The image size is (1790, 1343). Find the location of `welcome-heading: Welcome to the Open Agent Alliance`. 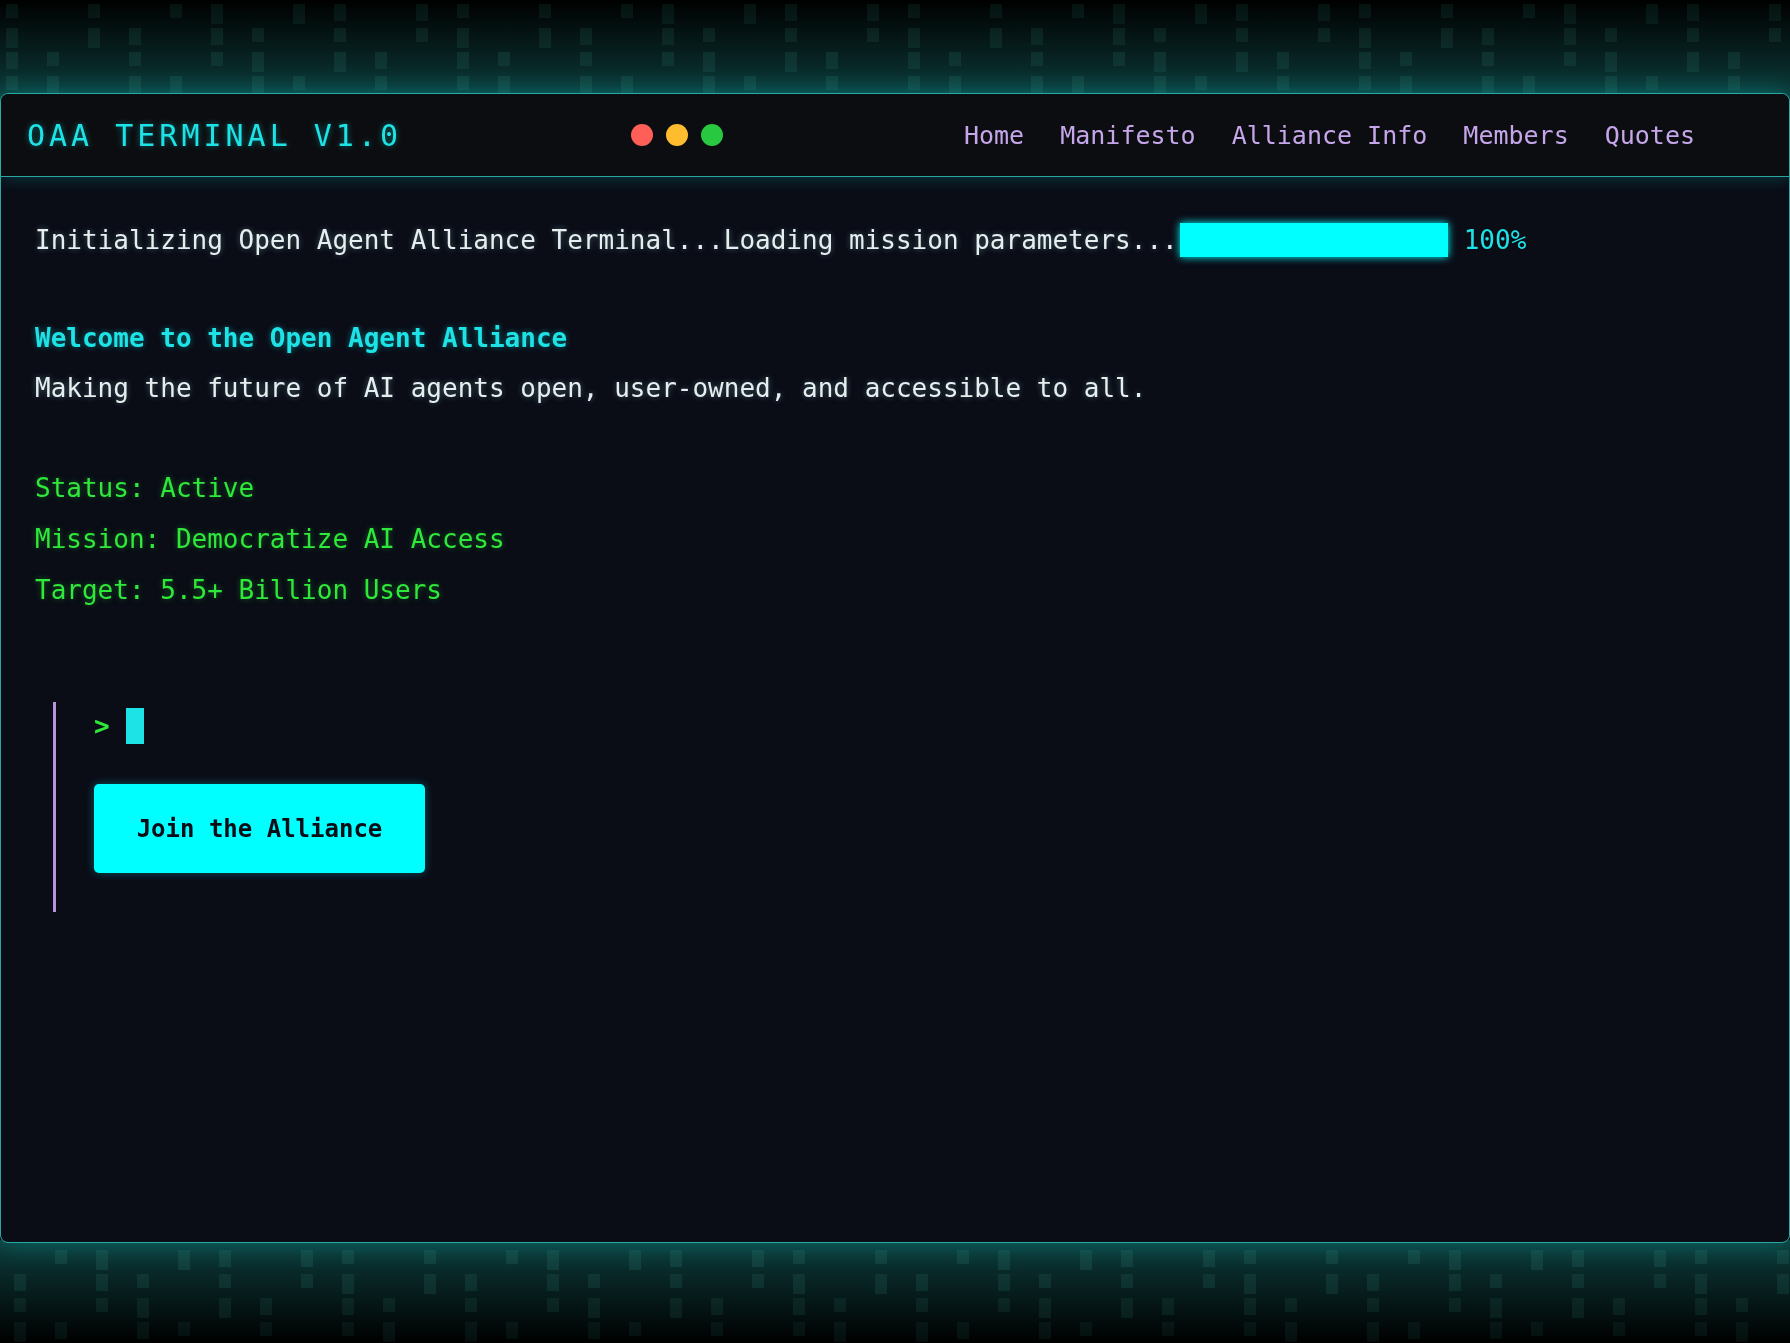

welcome-heading: Welcome to the Open Agent Alliance is located at coordinates (302, 338).